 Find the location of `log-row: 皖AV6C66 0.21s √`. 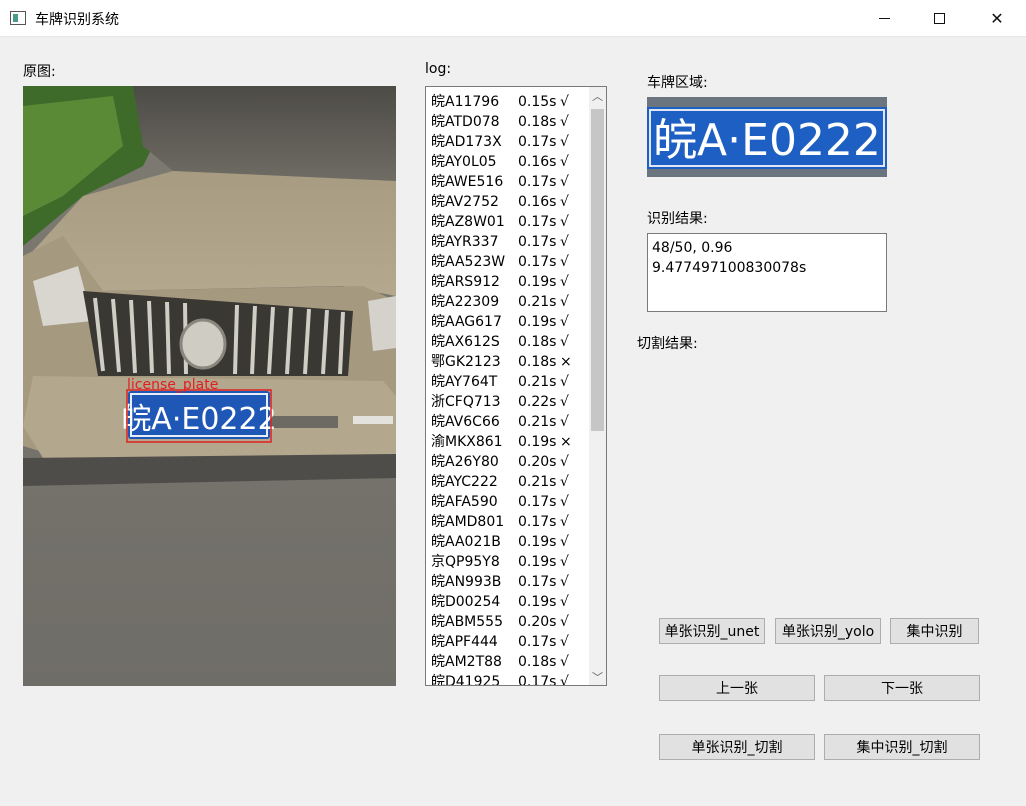

log-row: 皖AV6C66 0.21s √ is located at coordinates (507, 422).